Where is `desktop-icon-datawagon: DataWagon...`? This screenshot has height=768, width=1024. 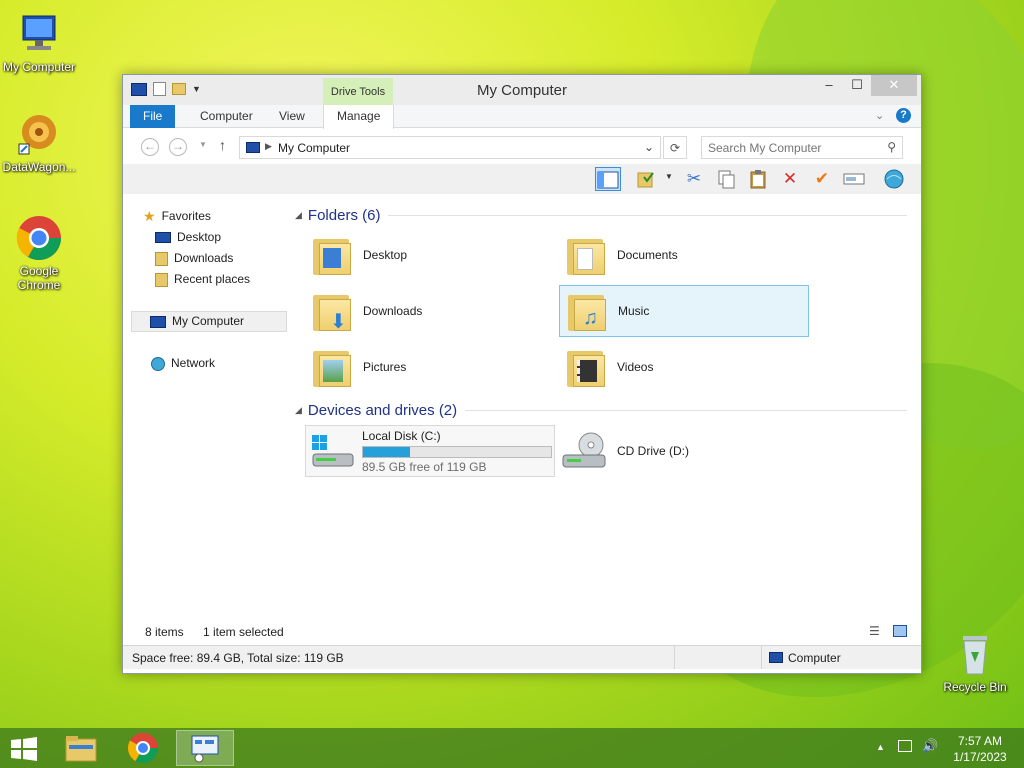
desktop-icon-datawagon: DataWagon... is located at coordinates (39, 142).